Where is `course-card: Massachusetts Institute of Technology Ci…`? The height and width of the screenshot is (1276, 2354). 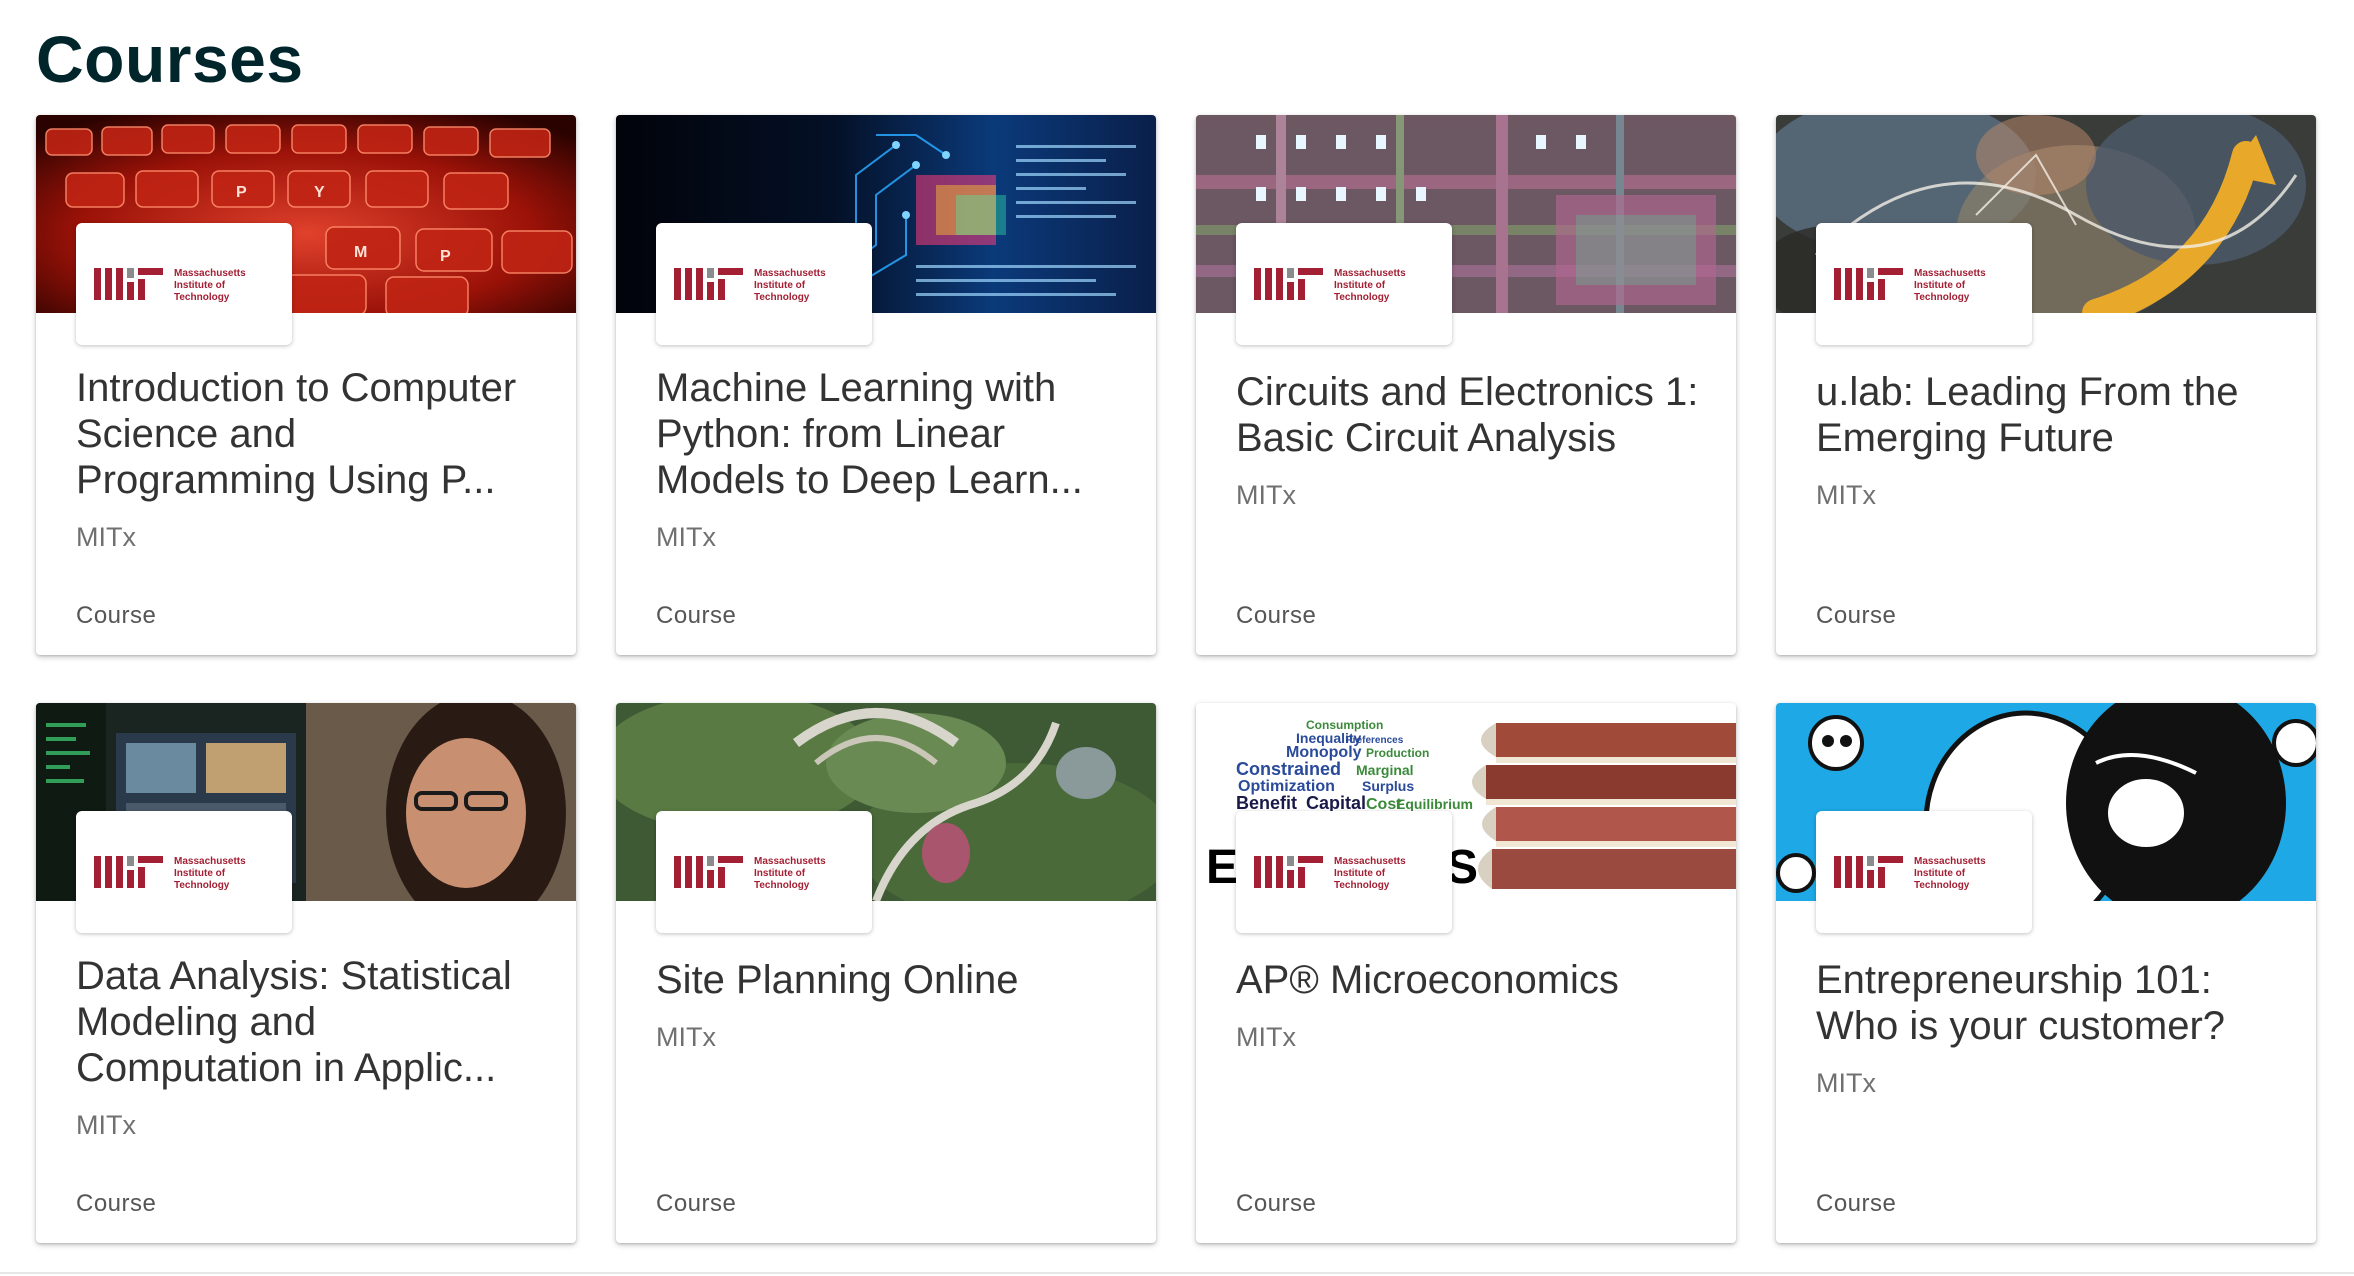 course-card: Massachusetts Institute of Technology Ci… is located at coordinates (1466, 385).